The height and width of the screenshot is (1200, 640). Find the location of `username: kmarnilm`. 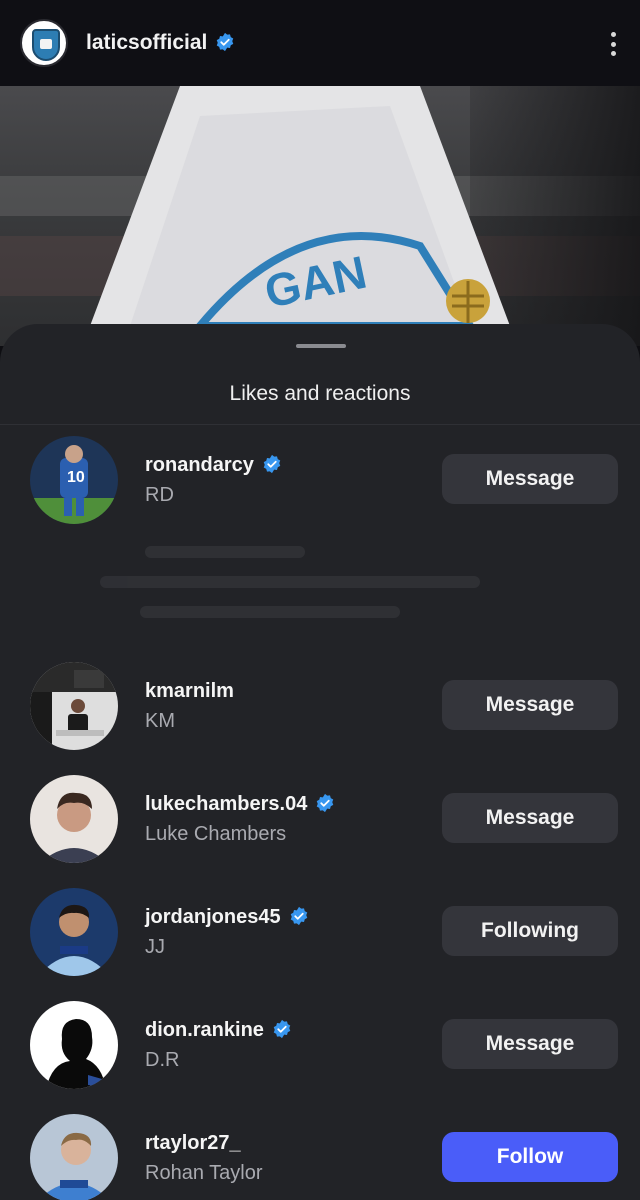

username: kmarnilm is located at coordinates (189, 691).